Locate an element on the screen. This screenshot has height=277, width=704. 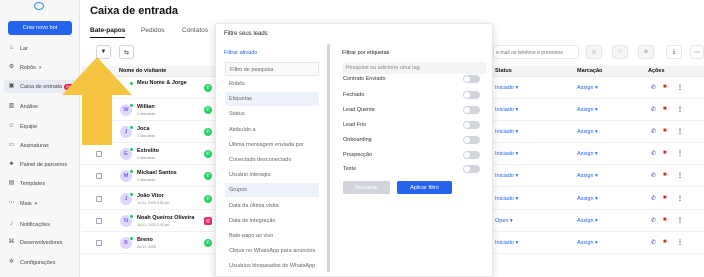
sidebar-item-desenvolvedores: ⌘ Desenvolvedores is located at coordinates (40, 242).